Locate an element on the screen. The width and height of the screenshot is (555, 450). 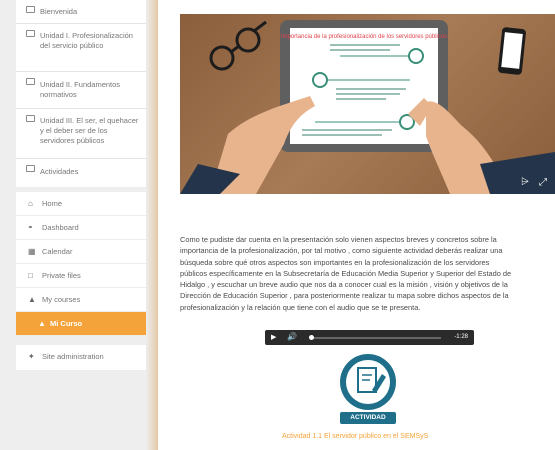
nav-calendar: ▦ Calendar is located at coordinates (81, 252).